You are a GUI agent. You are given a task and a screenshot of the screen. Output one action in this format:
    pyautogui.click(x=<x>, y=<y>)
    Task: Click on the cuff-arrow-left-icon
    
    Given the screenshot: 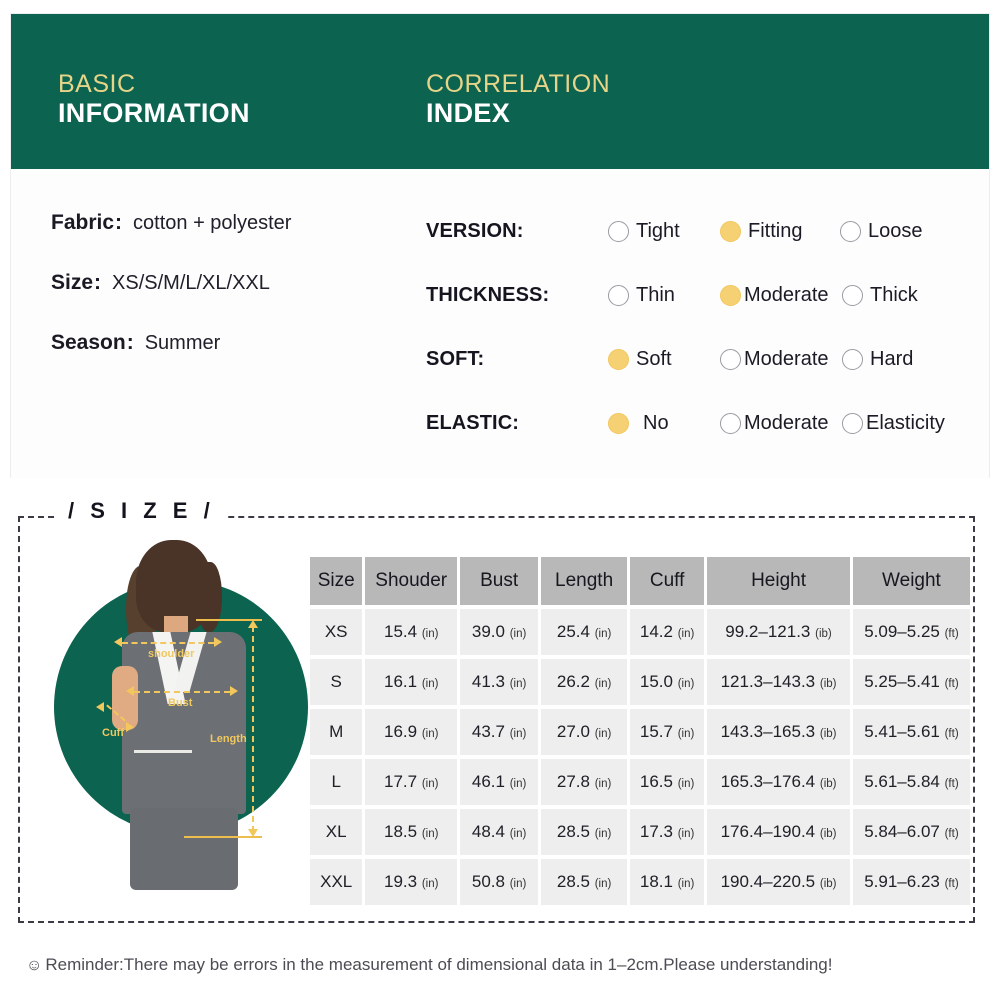 What is the action you would take?
    pyautogui.click(x=100, y=707)
    